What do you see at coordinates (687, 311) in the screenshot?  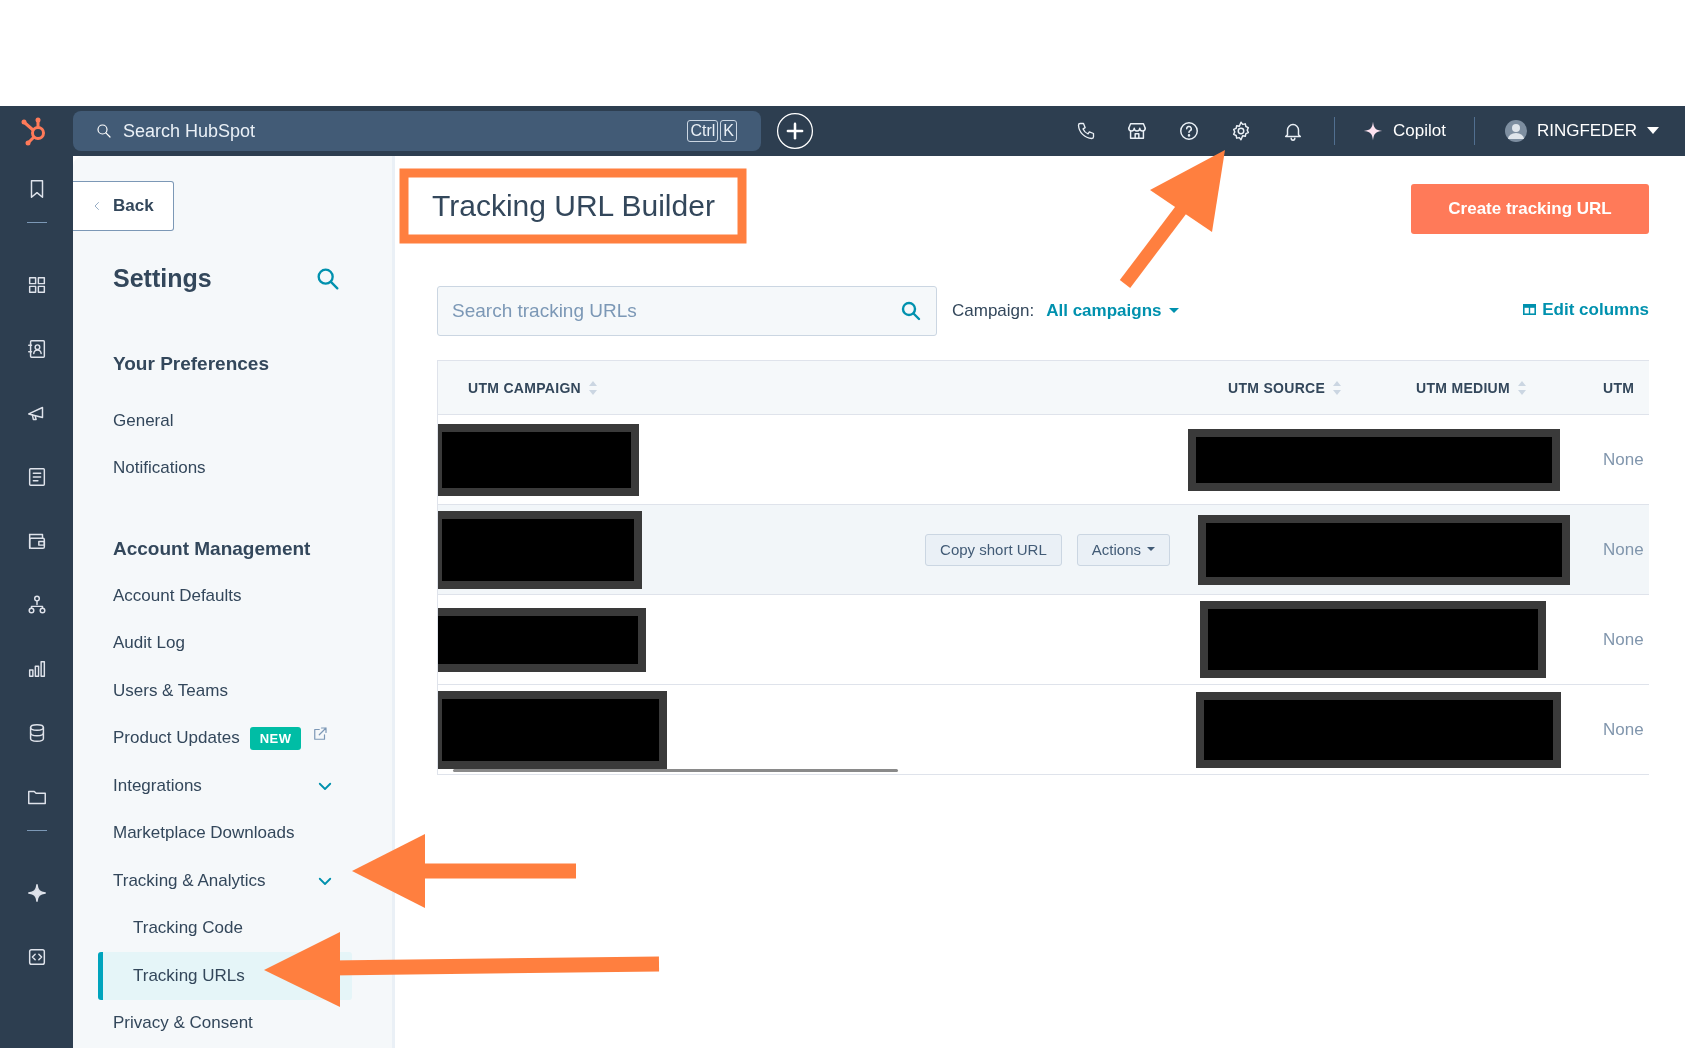 I see `search-field: Search tracking URLs` at bounding box center [687, 311].